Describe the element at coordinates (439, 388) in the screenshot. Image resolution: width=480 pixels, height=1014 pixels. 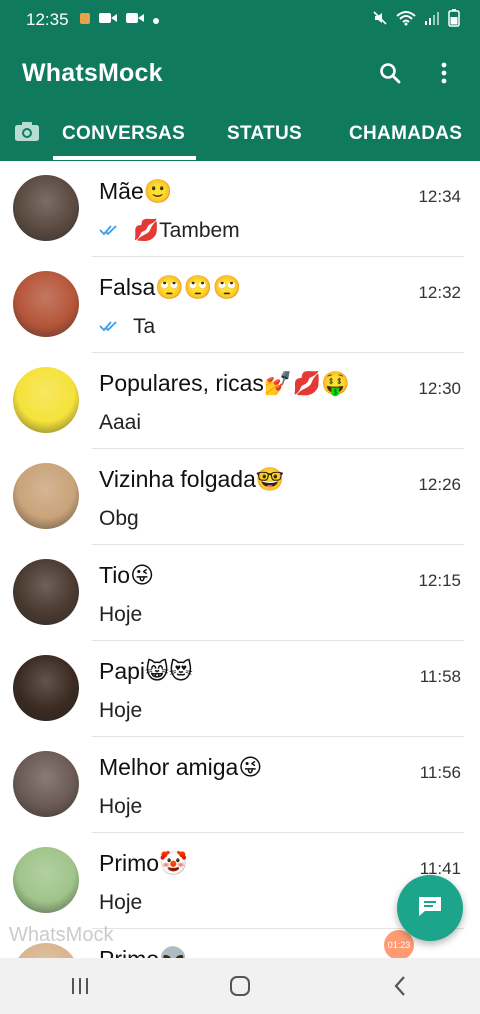
I see `message-time: 12:30` at that location.